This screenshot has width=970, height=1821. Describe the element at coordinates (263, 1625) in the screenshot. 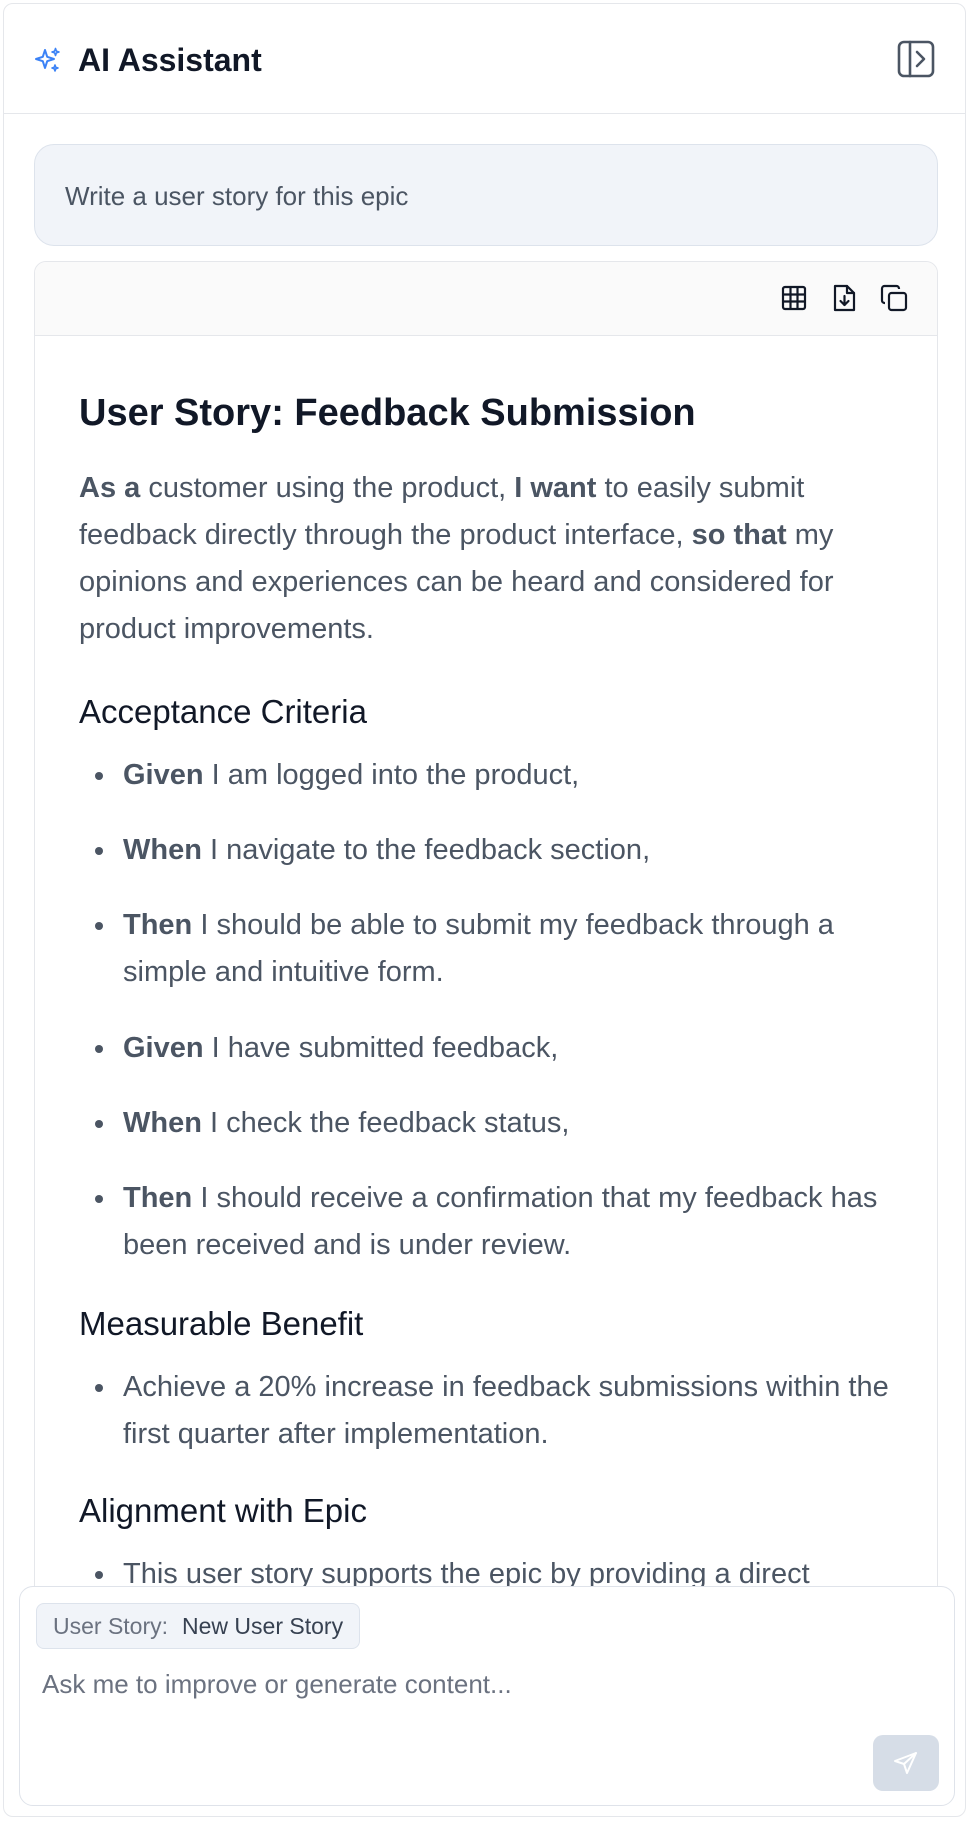

I see `context-chip-value: New User Story` at that location.